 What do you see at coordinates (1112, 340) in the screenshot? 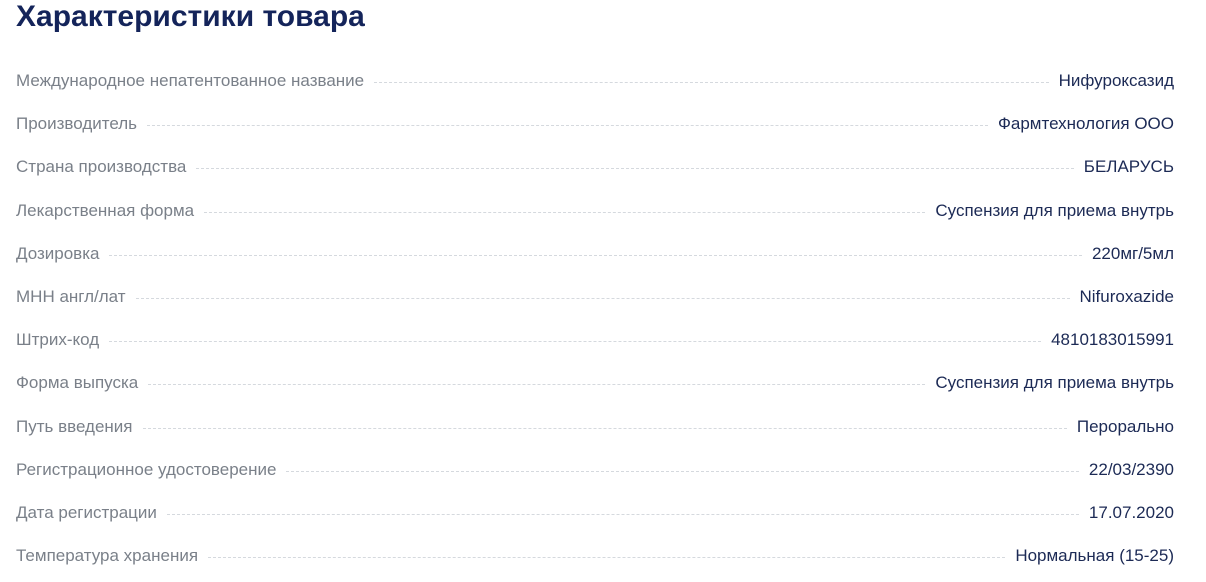
I see `spec-value: 4810183015991` at bounding box center [1112, 340].